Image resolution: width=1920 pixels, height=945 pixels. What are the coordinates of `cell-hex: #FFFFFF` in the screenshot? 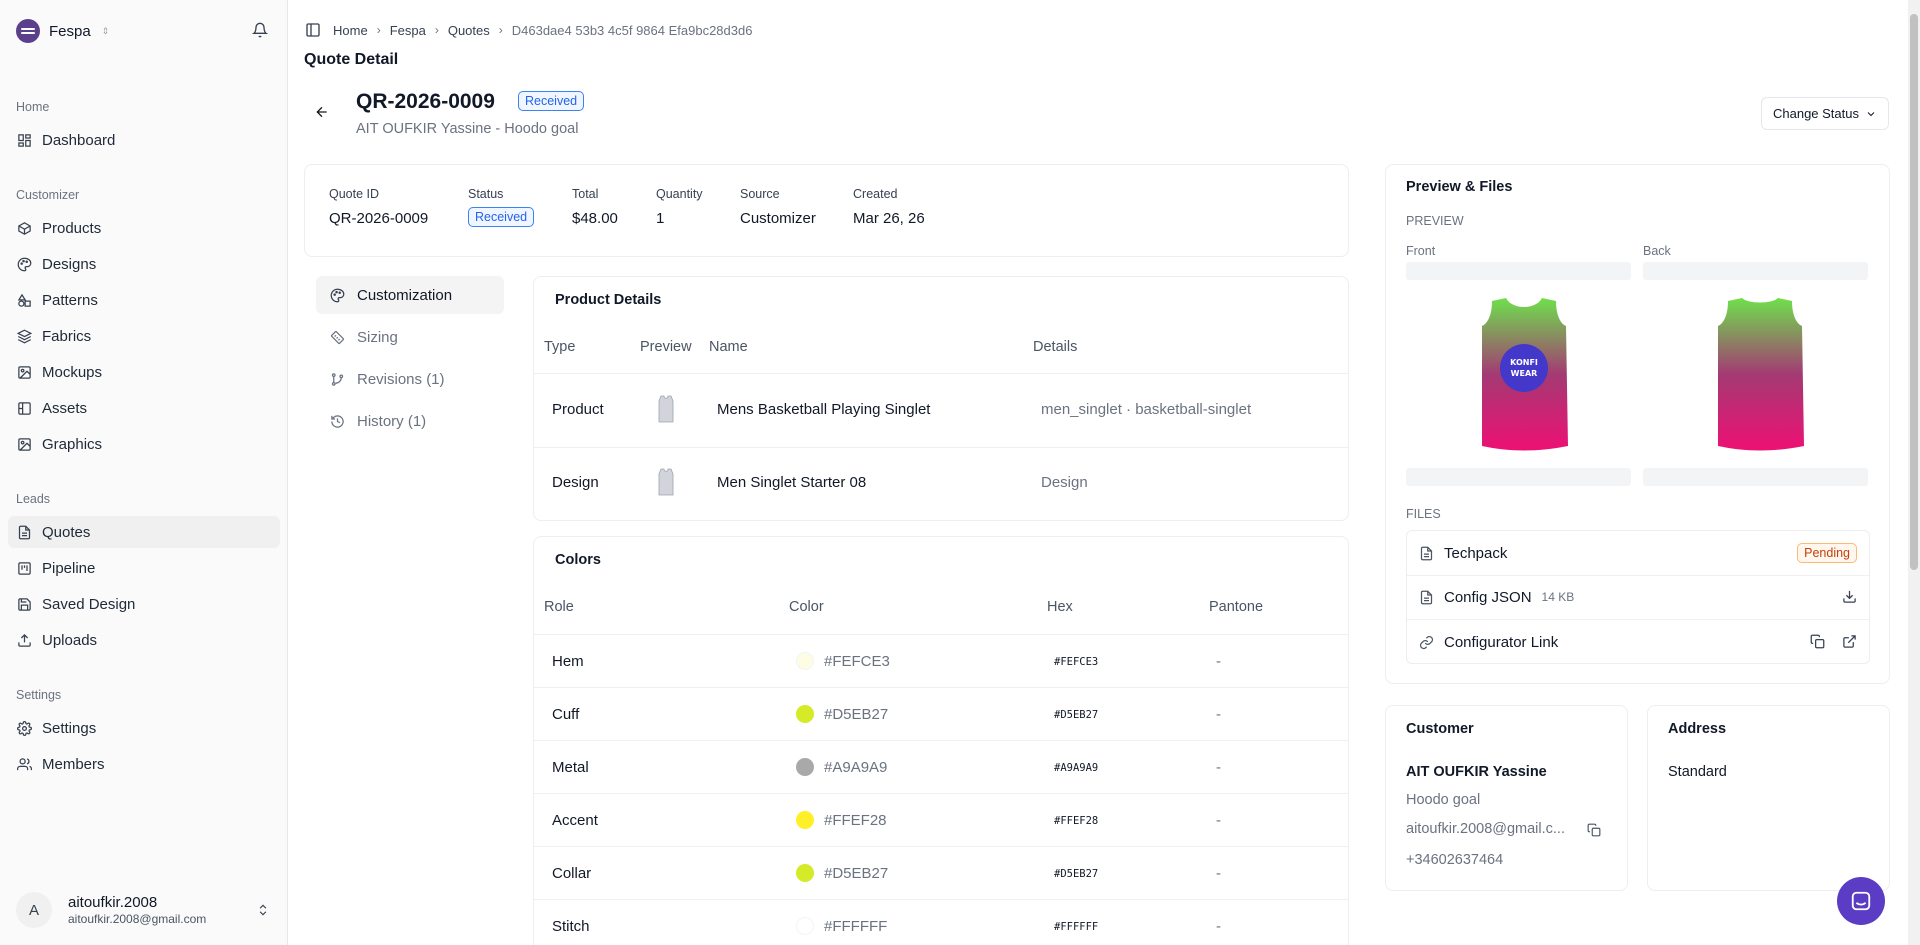 It's located at (1076, 927).